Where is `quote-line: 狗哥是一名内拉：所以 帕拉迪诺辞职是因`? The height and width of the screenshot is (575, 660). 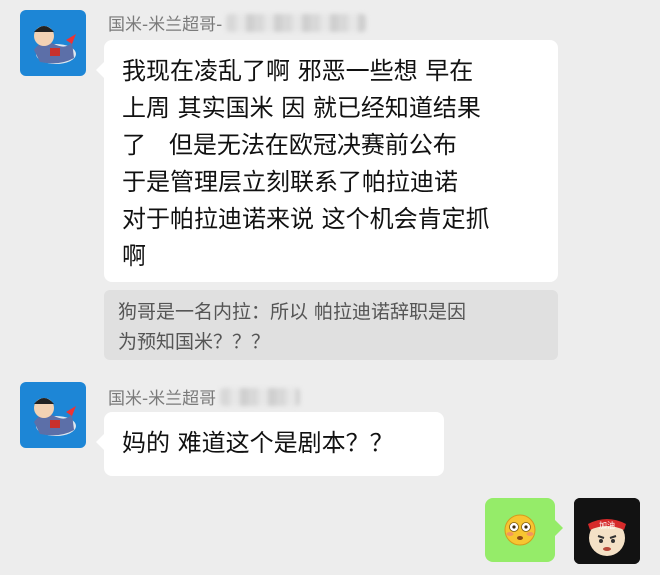 quote-line: 狗哥是一名内拉：所以 帕拉迪诺辞职是因 is located at coordinates (292, 312).